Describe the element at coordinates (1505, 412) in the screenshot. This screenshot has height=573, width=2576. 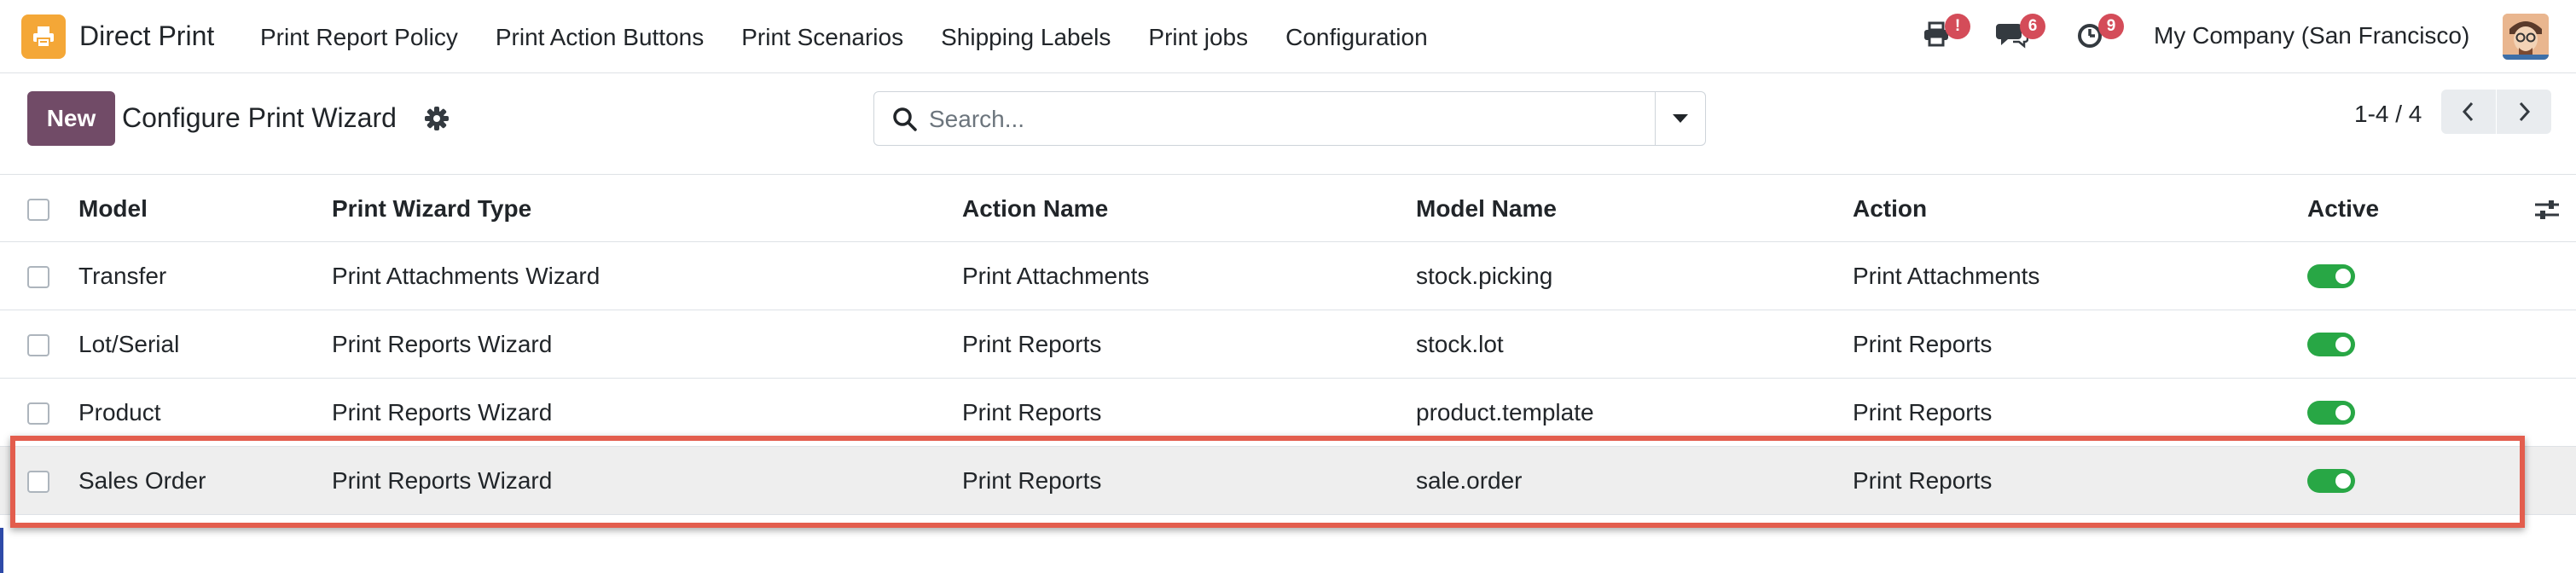
I see `cell-model-name: product.template` at that location.